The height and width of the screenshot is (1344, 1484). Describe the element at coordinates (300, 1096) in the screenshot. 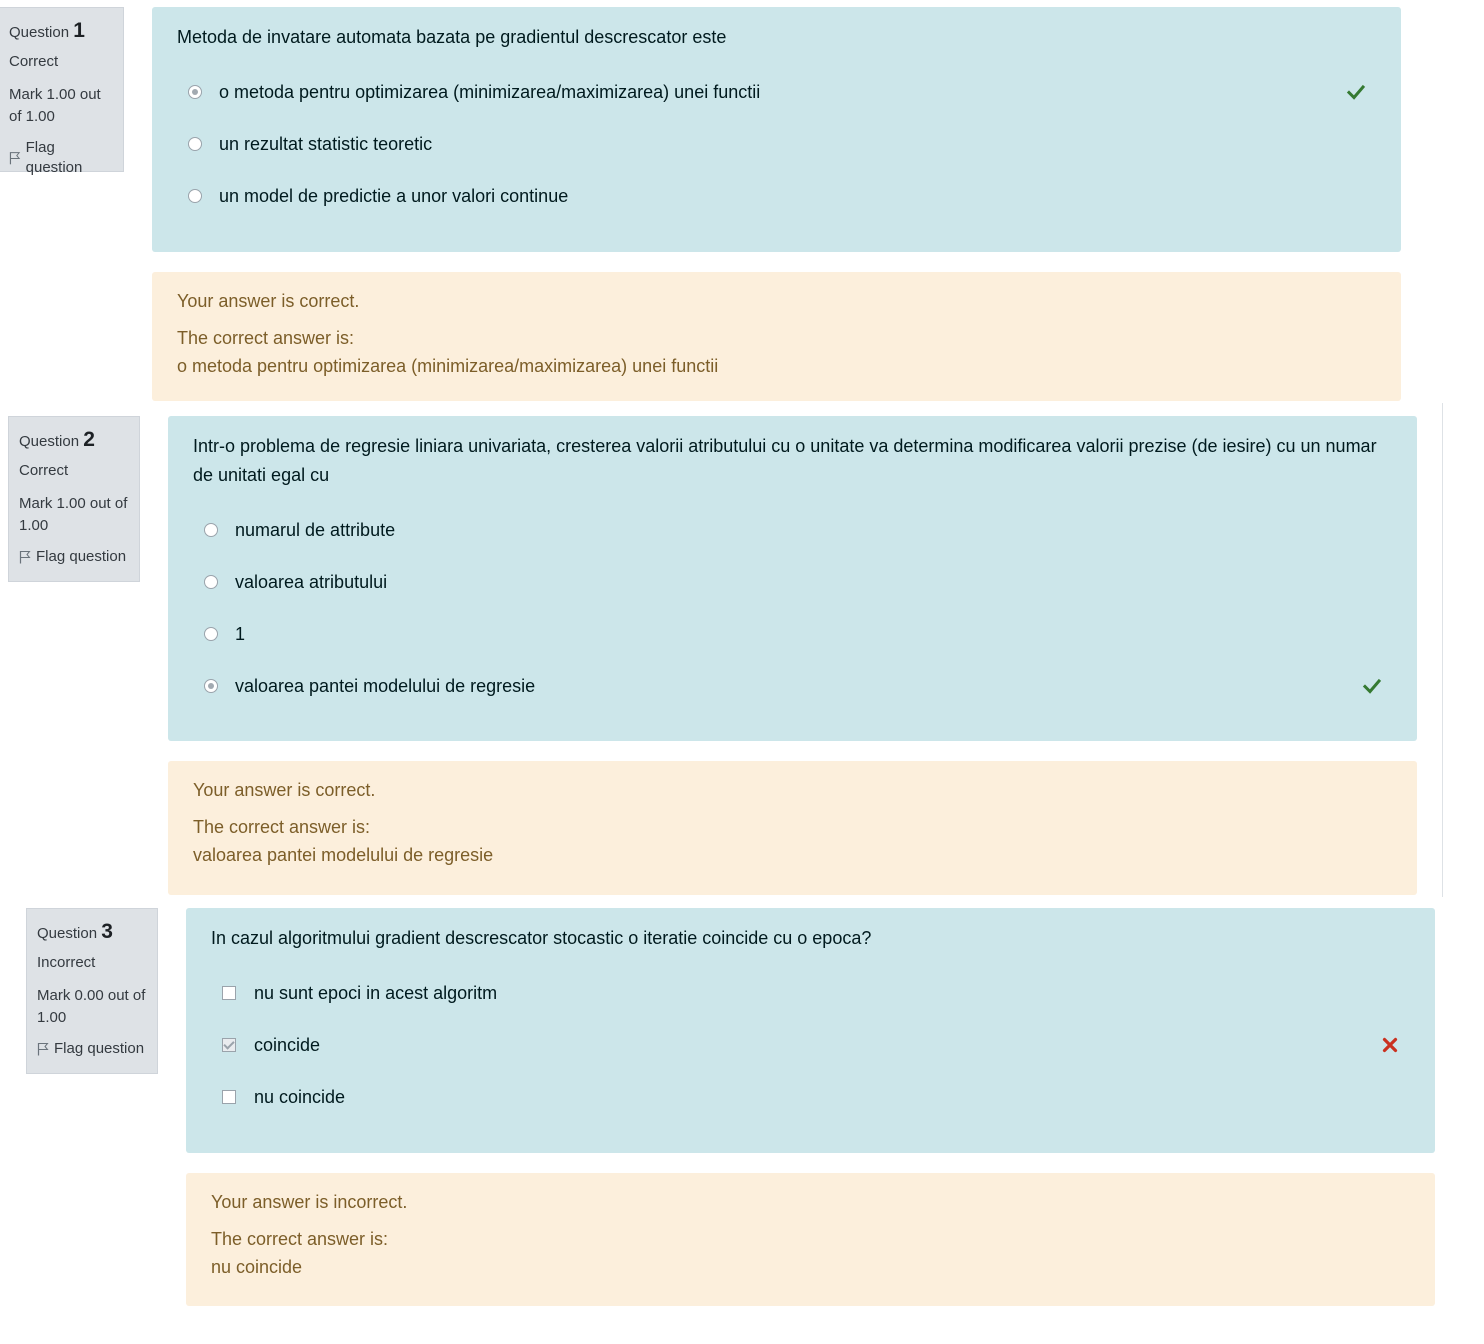

I see `answer-label: nu coincide` at that location.